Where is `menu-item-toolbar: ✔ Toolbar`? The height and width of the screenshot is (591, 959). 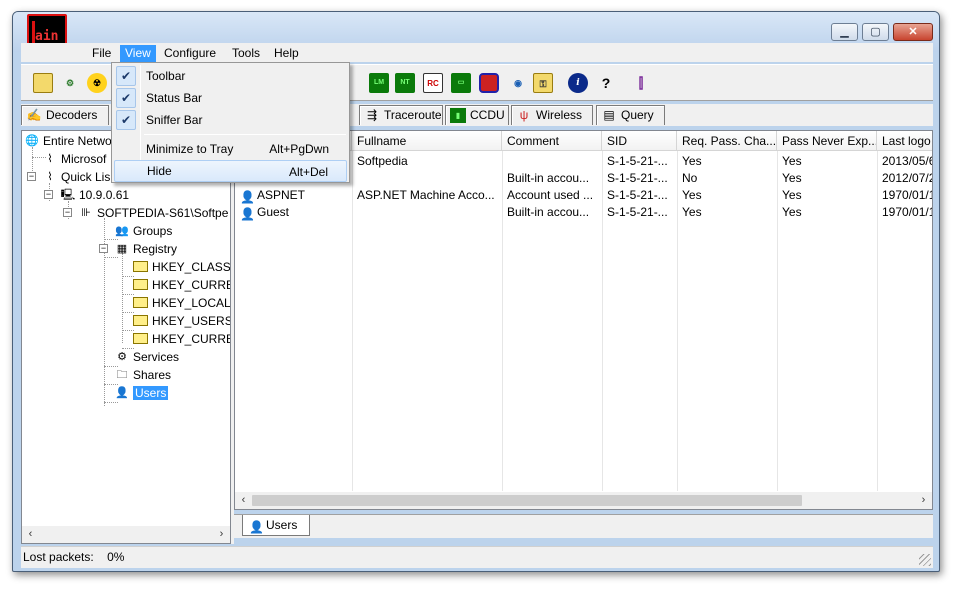 menu-item-toolbar: ✔ Toolbar is located at coordinates (230, 76).